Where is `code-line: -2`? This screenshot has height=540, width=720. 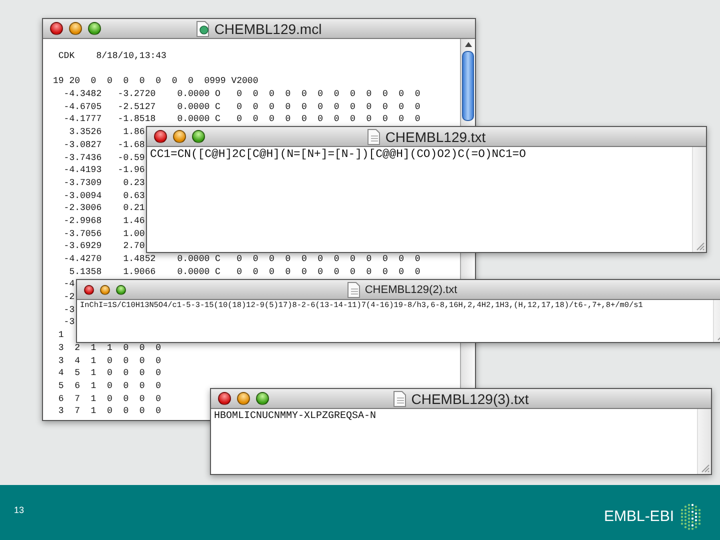 code-line: -2 is located at coordinates (68, 297).